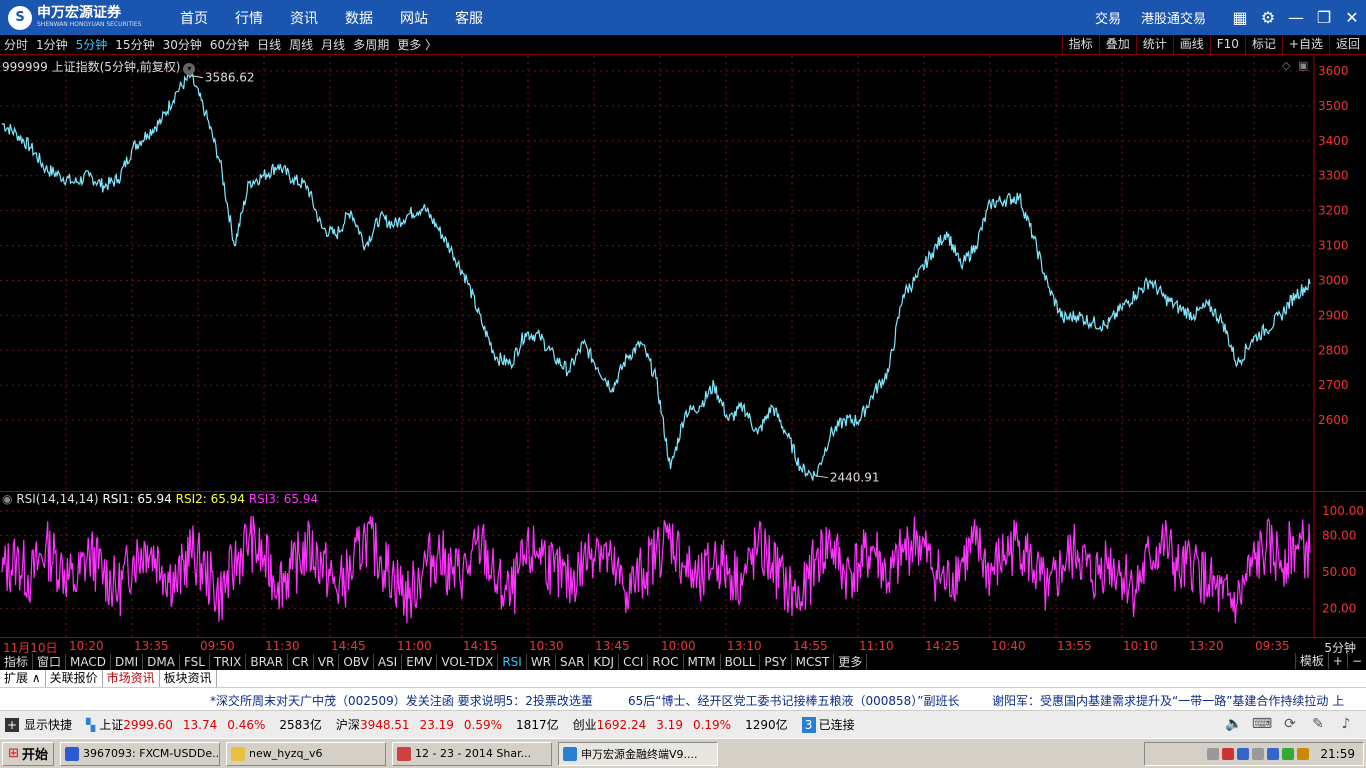 The image size is (1366, 768). What do you see at coordinates (468, 661) in the screenshot?
I see `indicator-tab: VOL-TDX` at bounding box center [468, 661].